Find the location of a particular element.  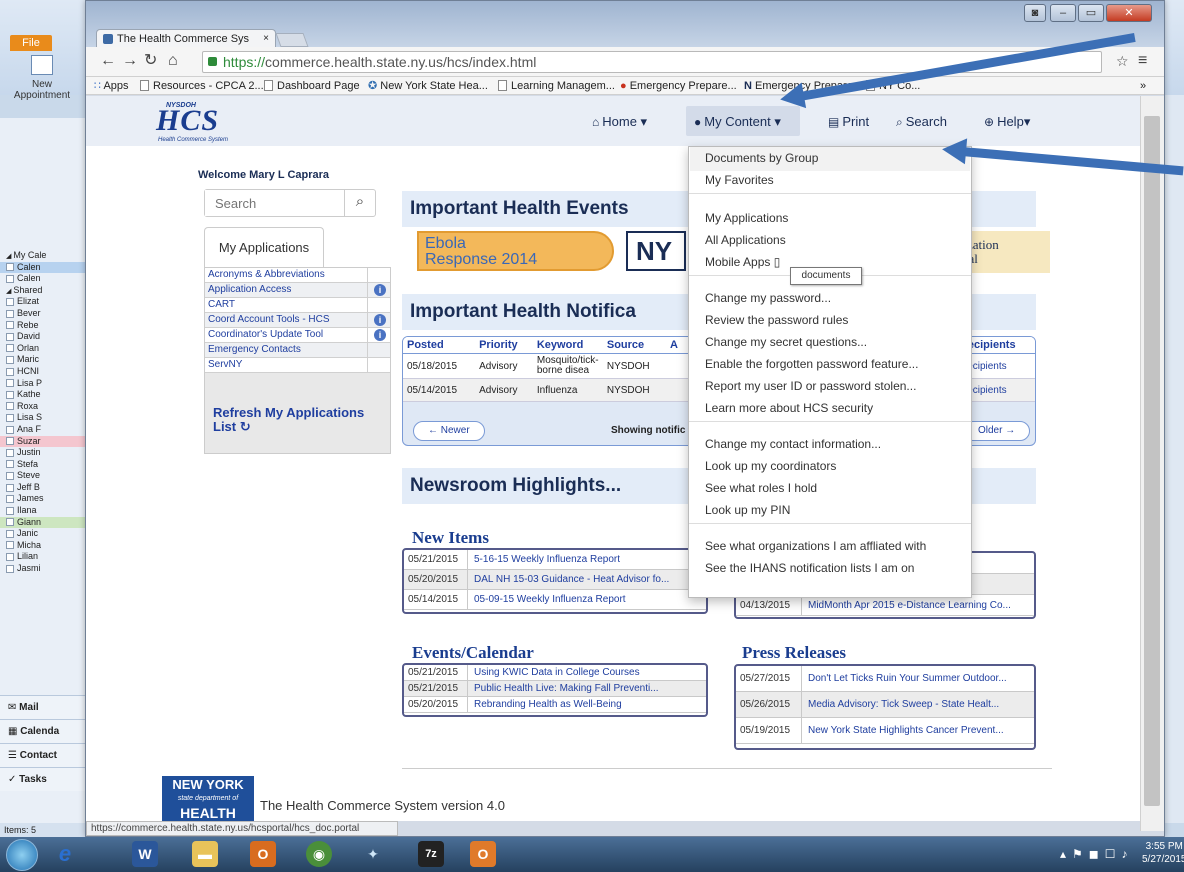

maximize-button: ▭ is located at coordinates (1091, 13).